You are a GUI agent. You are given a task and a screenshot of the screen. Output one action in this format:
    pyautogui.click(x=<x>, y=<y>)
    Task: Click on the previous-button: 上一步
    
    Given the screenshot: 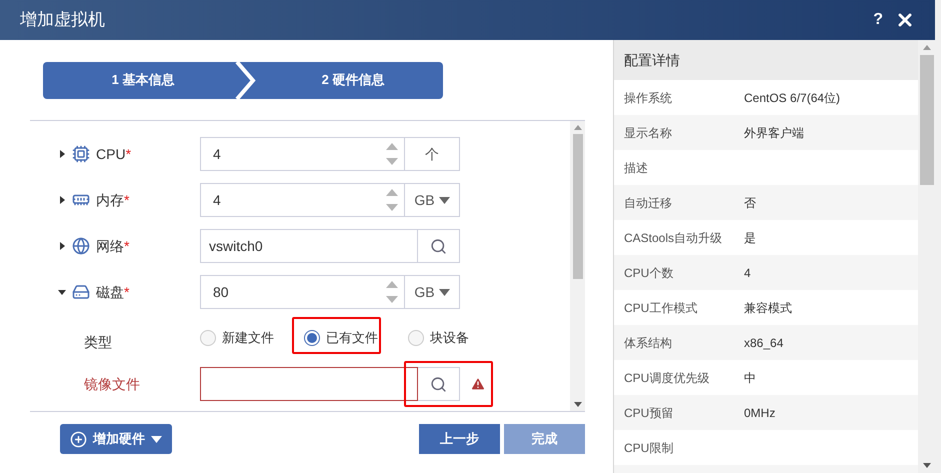 What is the action you would take?
    pyautogui.click(x=459, y=439)
    